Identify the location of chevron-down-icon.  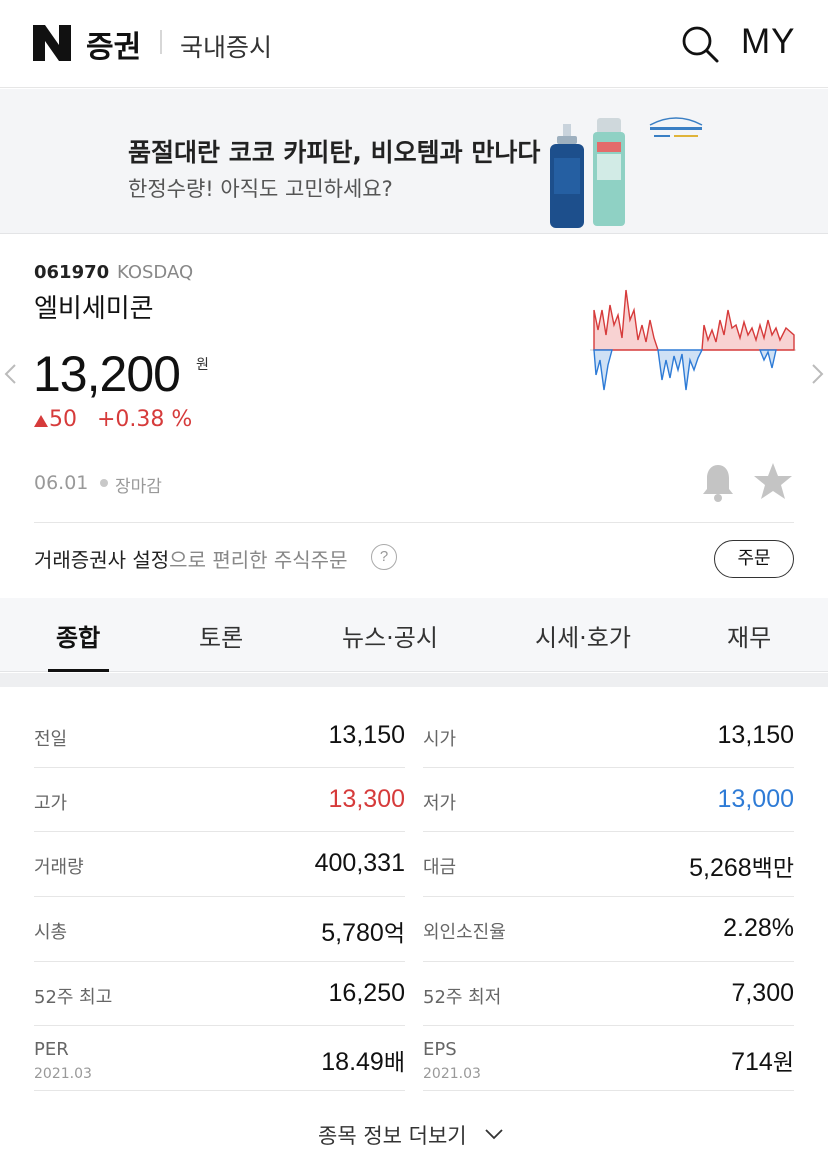
(494, 1134).